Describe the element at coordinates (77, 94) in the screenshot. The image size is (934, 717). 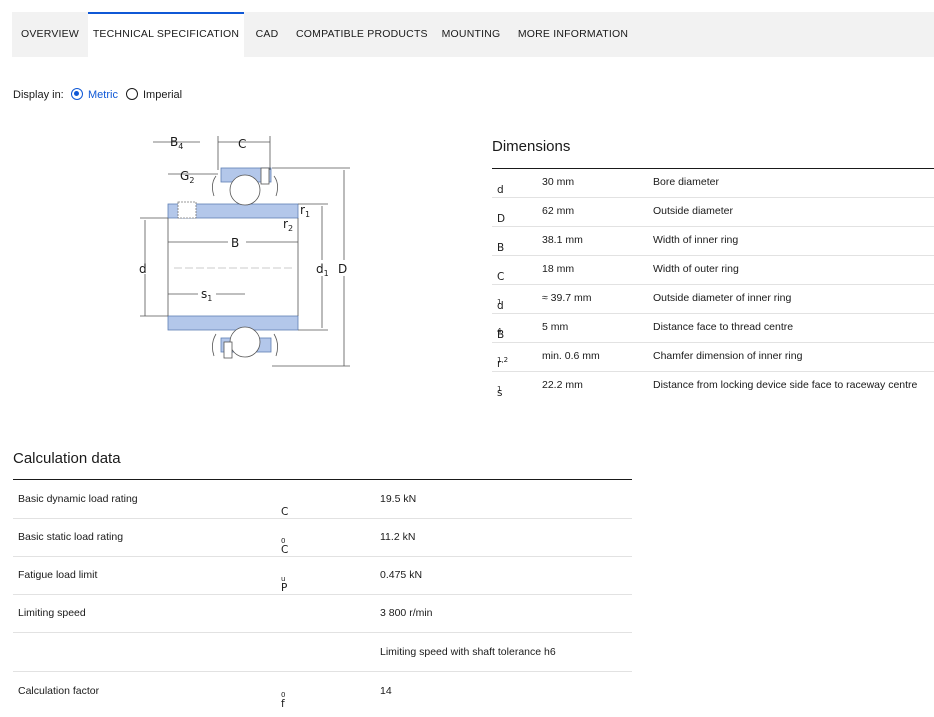
I see `metric-radio` at that location.